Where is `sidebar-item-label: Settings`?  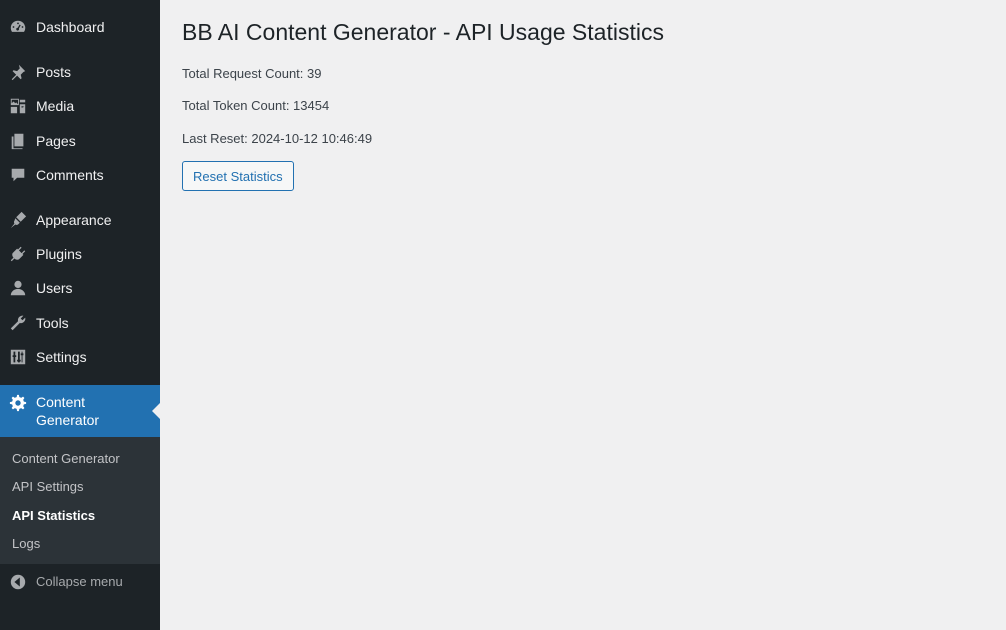 sidebar-item-label: Settings is located at coordinates (61, 357).